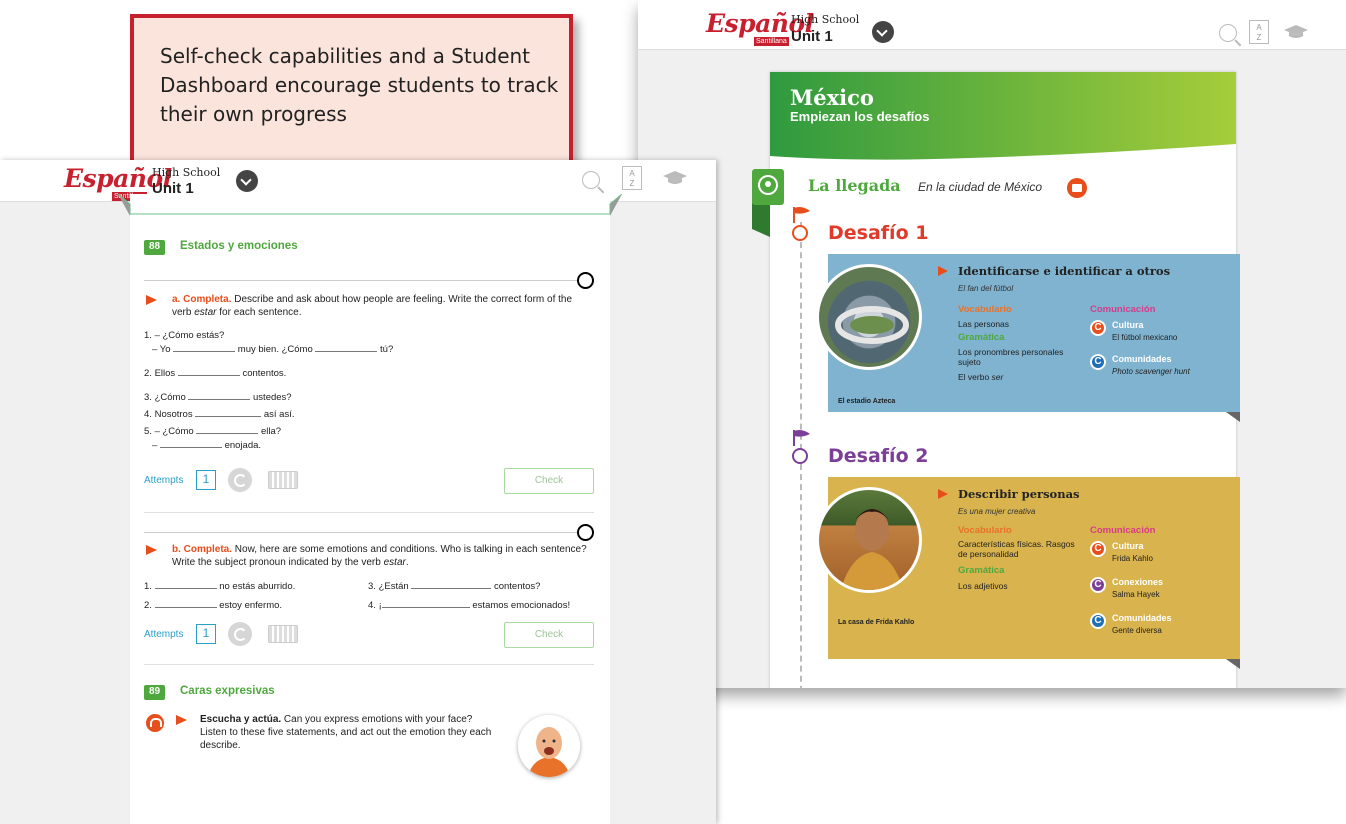 Image resolution: width=1346 pixels, height=824 pixels. What do you see at coordinates (854, 185) in the screenshot?
I see `arrival-title: La llegada` at bounding box center [854, 185].